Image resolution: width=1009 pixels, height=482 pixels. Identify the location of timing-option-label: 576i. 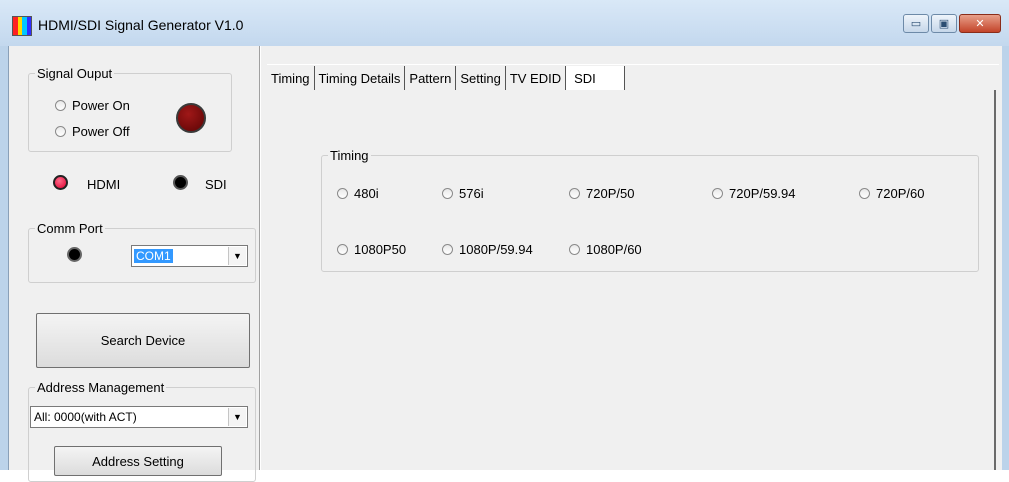
(471, 193).